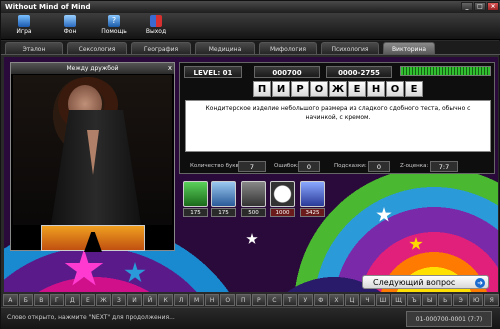  What do you see at coordinates (491, 300) in the screenshot?
I see `letter-key: Я` at bounding box center [491, 300].